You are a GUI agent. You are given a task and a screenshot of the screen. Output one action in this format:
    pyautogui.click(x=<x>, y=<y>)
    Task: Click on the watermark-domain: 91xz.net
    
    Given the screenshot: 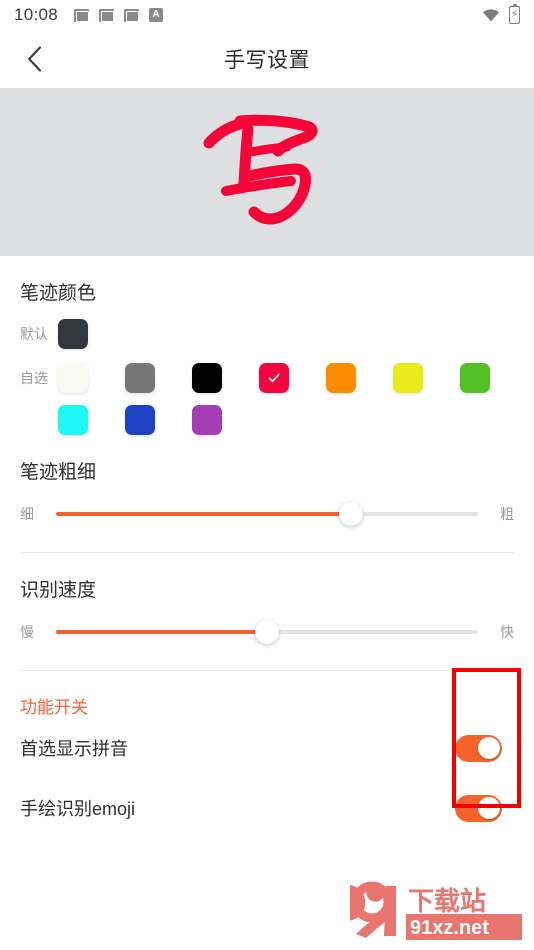 What is the action you would take?
    pyautogui.click(x=449, y=928)
    